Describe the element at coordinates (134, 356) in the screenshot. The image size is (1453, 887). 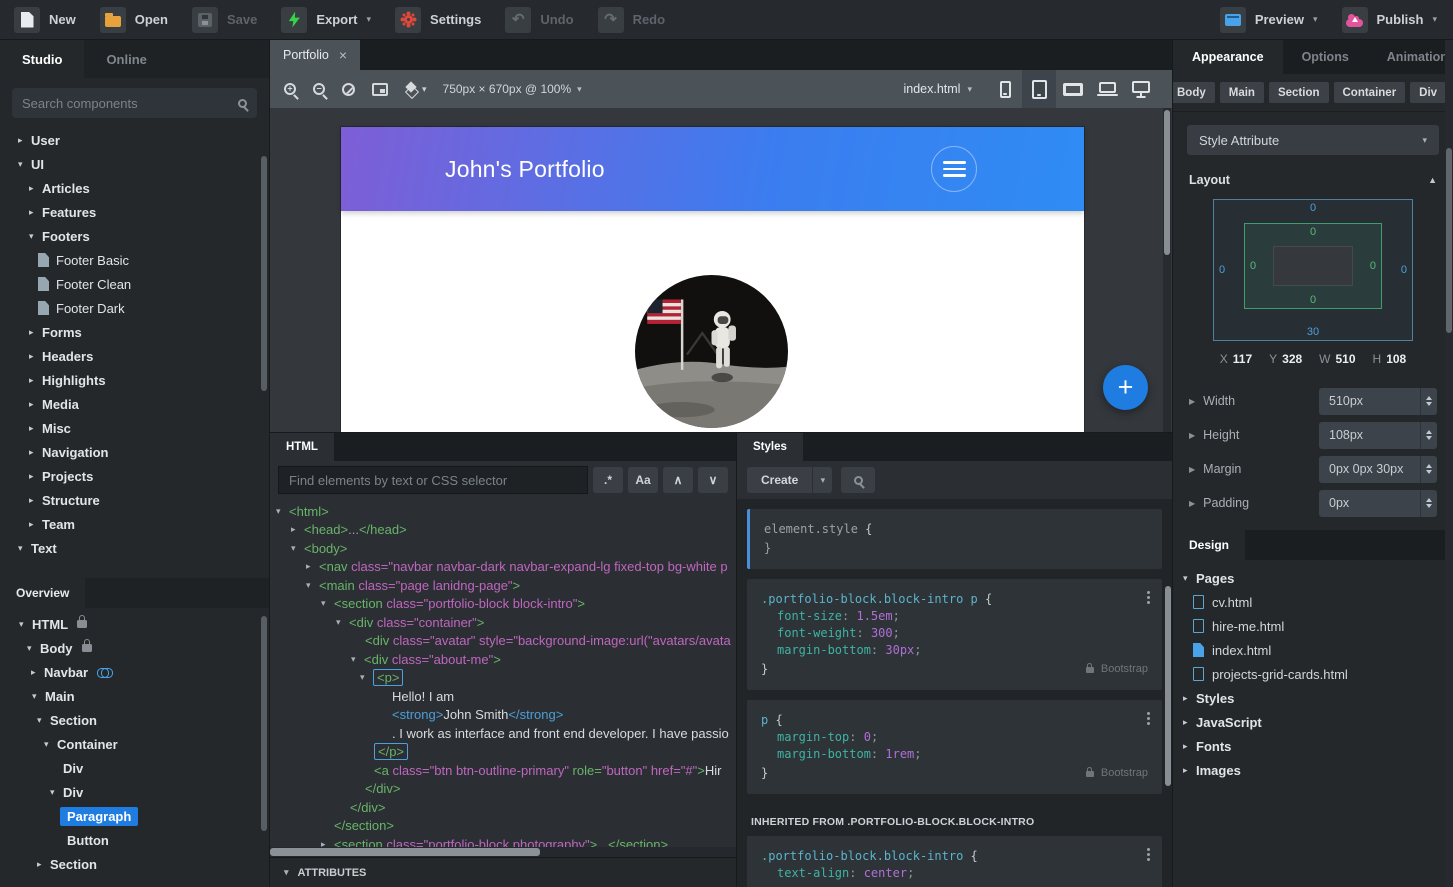
I see `component-tree-item: ▸ Headers` at that location.